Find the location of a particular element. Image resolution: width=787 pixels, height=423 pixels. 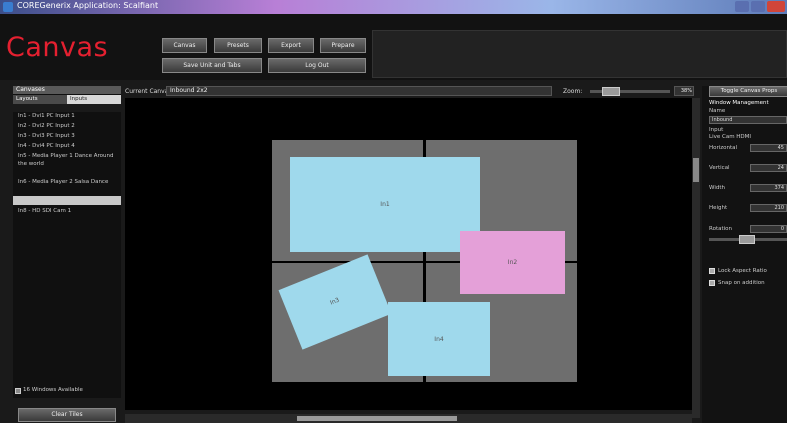

window-label: In1 is located at coordinates (385, 204).